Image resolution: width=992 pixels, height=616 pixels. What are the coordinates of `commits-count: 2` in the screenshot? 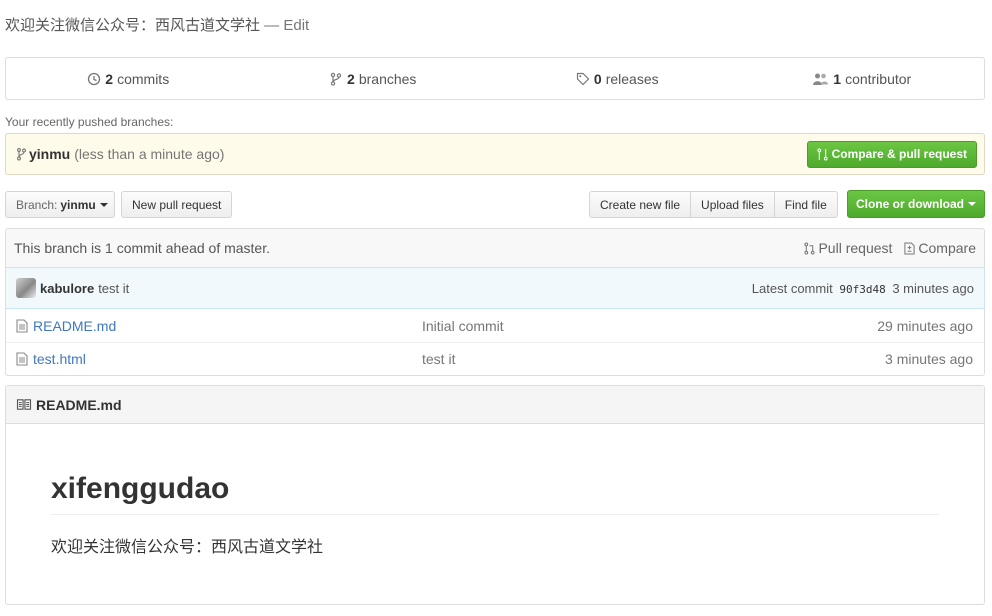 It's located at (109, 78).